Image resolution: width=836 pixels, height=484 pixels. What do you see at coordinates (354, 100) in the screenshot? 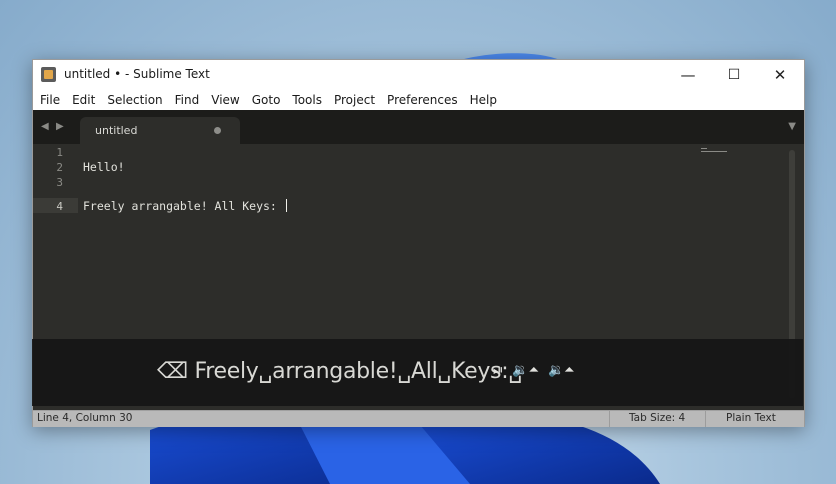
I see `menu-project: Project` at bounding box center [354, 100].